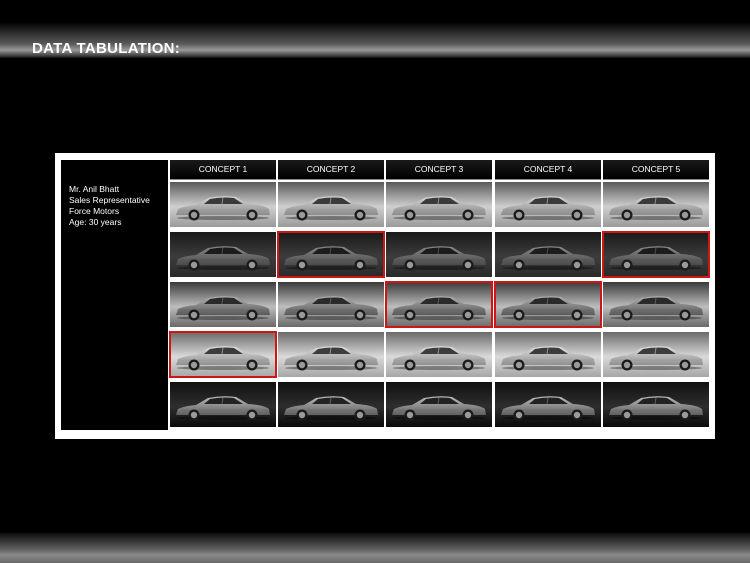  I want to click on car-image-r2-concept-2-selected, so click(331, 254).